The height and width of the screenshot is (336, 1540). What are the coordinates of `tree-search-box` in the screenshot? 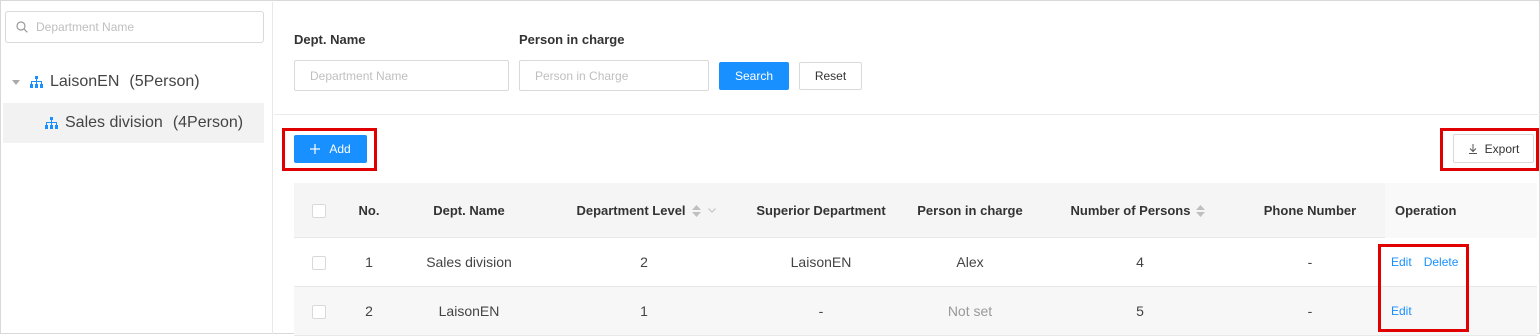 It's located at (134, 27).